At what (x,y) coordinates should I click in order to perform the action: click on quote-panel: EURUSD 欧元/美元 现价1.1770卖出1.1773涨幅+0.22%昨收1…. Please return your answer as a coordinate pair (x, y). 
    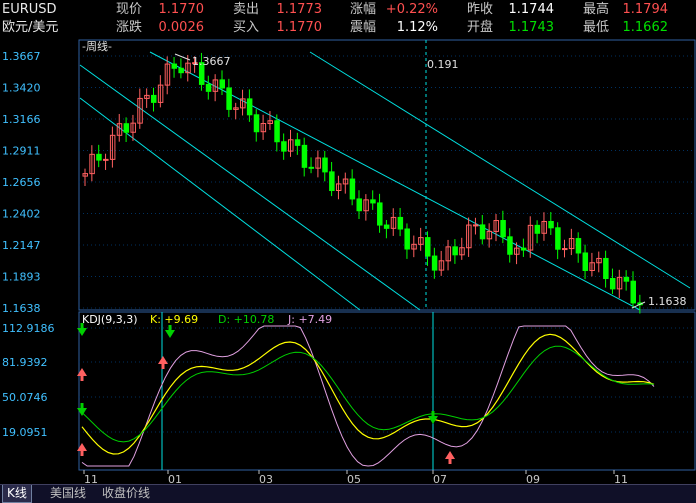
    Looking at the image, I should click on (348, 19).